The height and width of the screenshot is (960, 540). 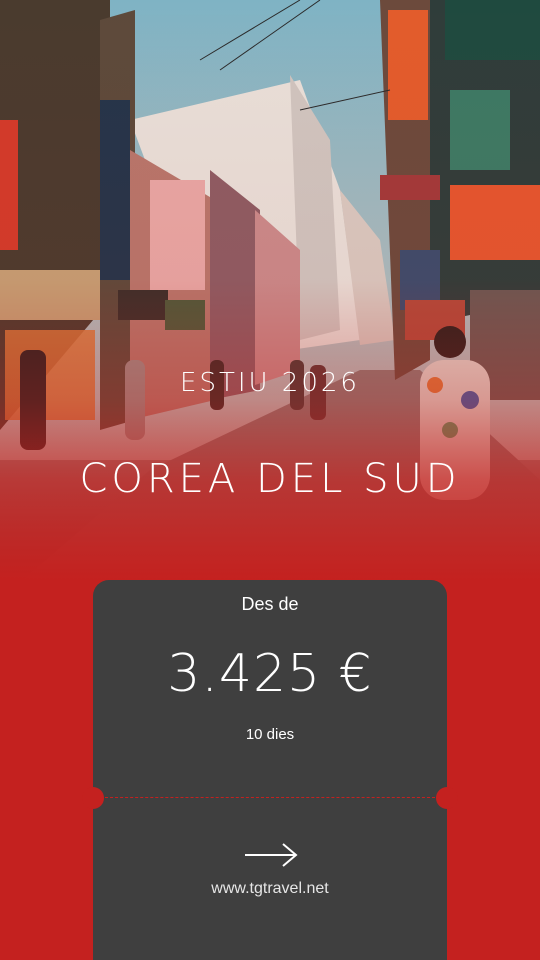 I want to click on price-from-label: Des de, so click(x=270, y=604).